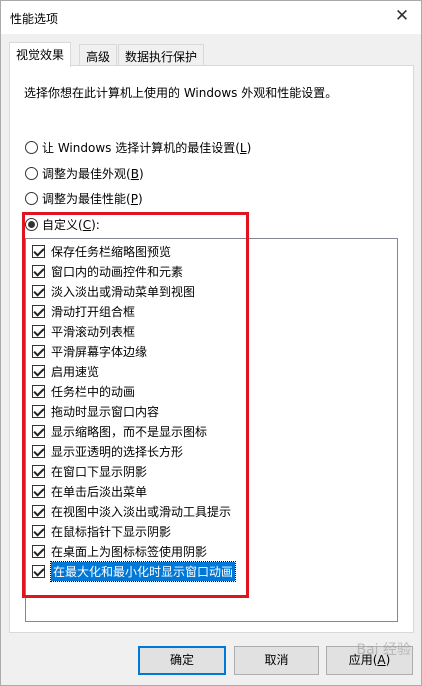  Describe the element at coordinates (129, 432) in the screenshot. I see `effect-label: 显示缩略图，而不是显示图标` at that location.